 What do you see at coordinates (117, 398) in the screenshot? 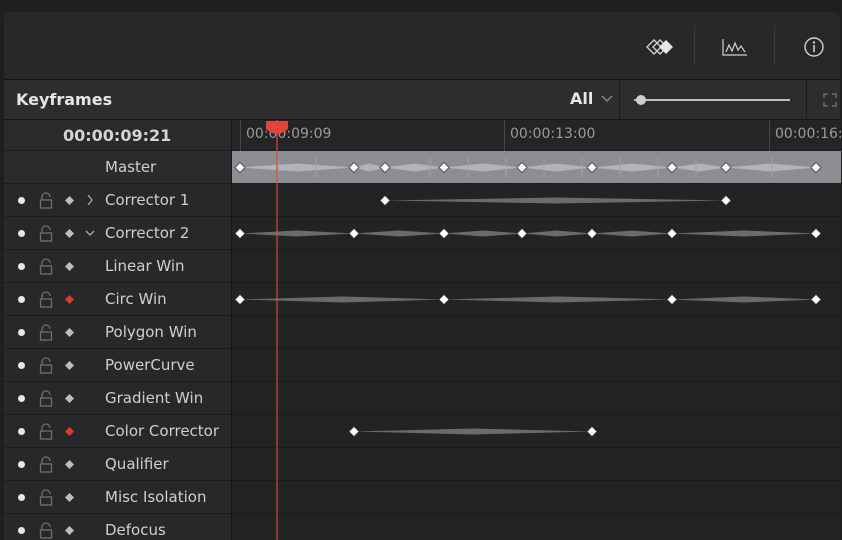
I see `track-row-gradient-win: Gradient Win` at bounding box center [117, 398].